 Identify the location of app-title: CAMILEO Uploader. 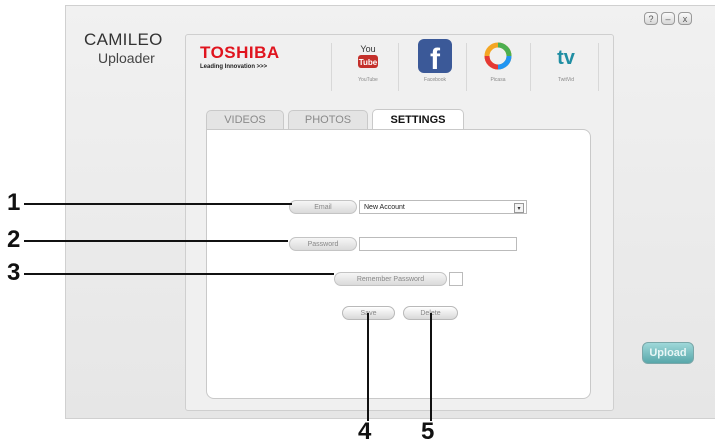
(123, 48).